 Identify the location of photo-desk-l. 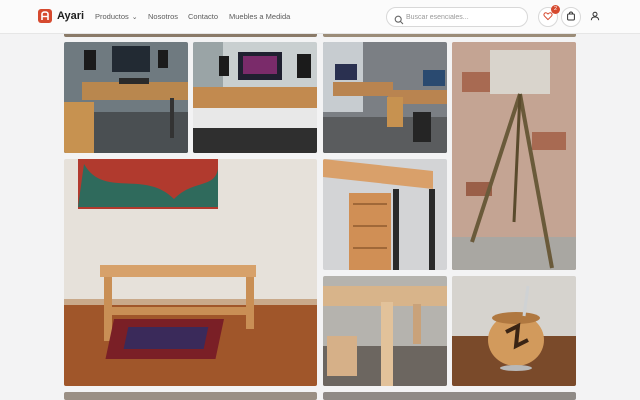
(385, 97).